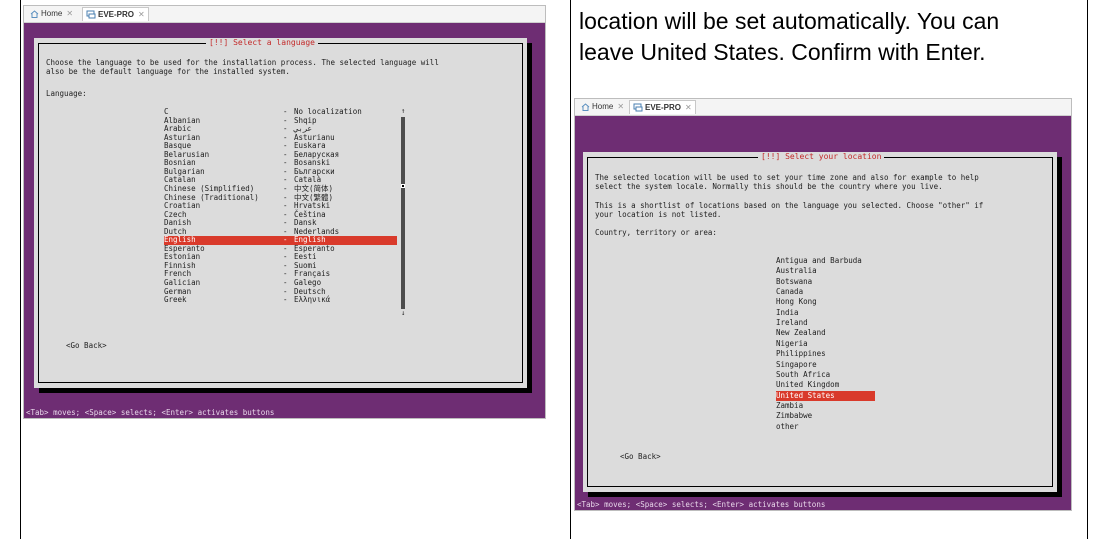 The image size is (1104, 539). Describe the element at coordinates (280, 292) in the screenshot. I see `language-option: German - Deutsch` at that location.